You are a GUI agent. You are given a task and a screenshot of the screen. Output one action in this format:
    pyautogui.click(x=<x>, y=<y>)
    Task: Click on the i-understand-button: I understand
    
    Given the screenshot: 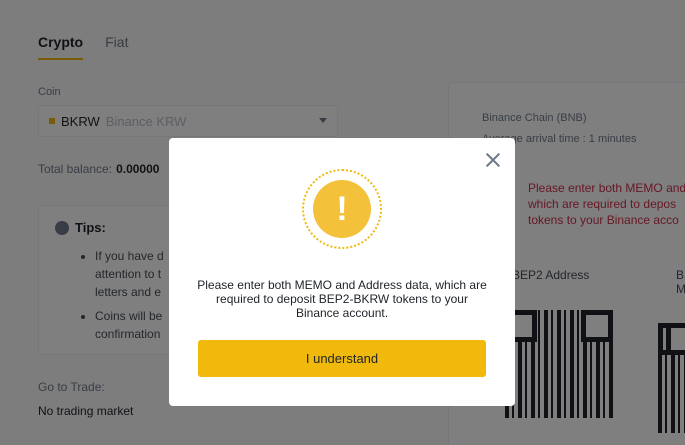 What is the action you would take?
    pyautogui.click(x=342, y=358)
    